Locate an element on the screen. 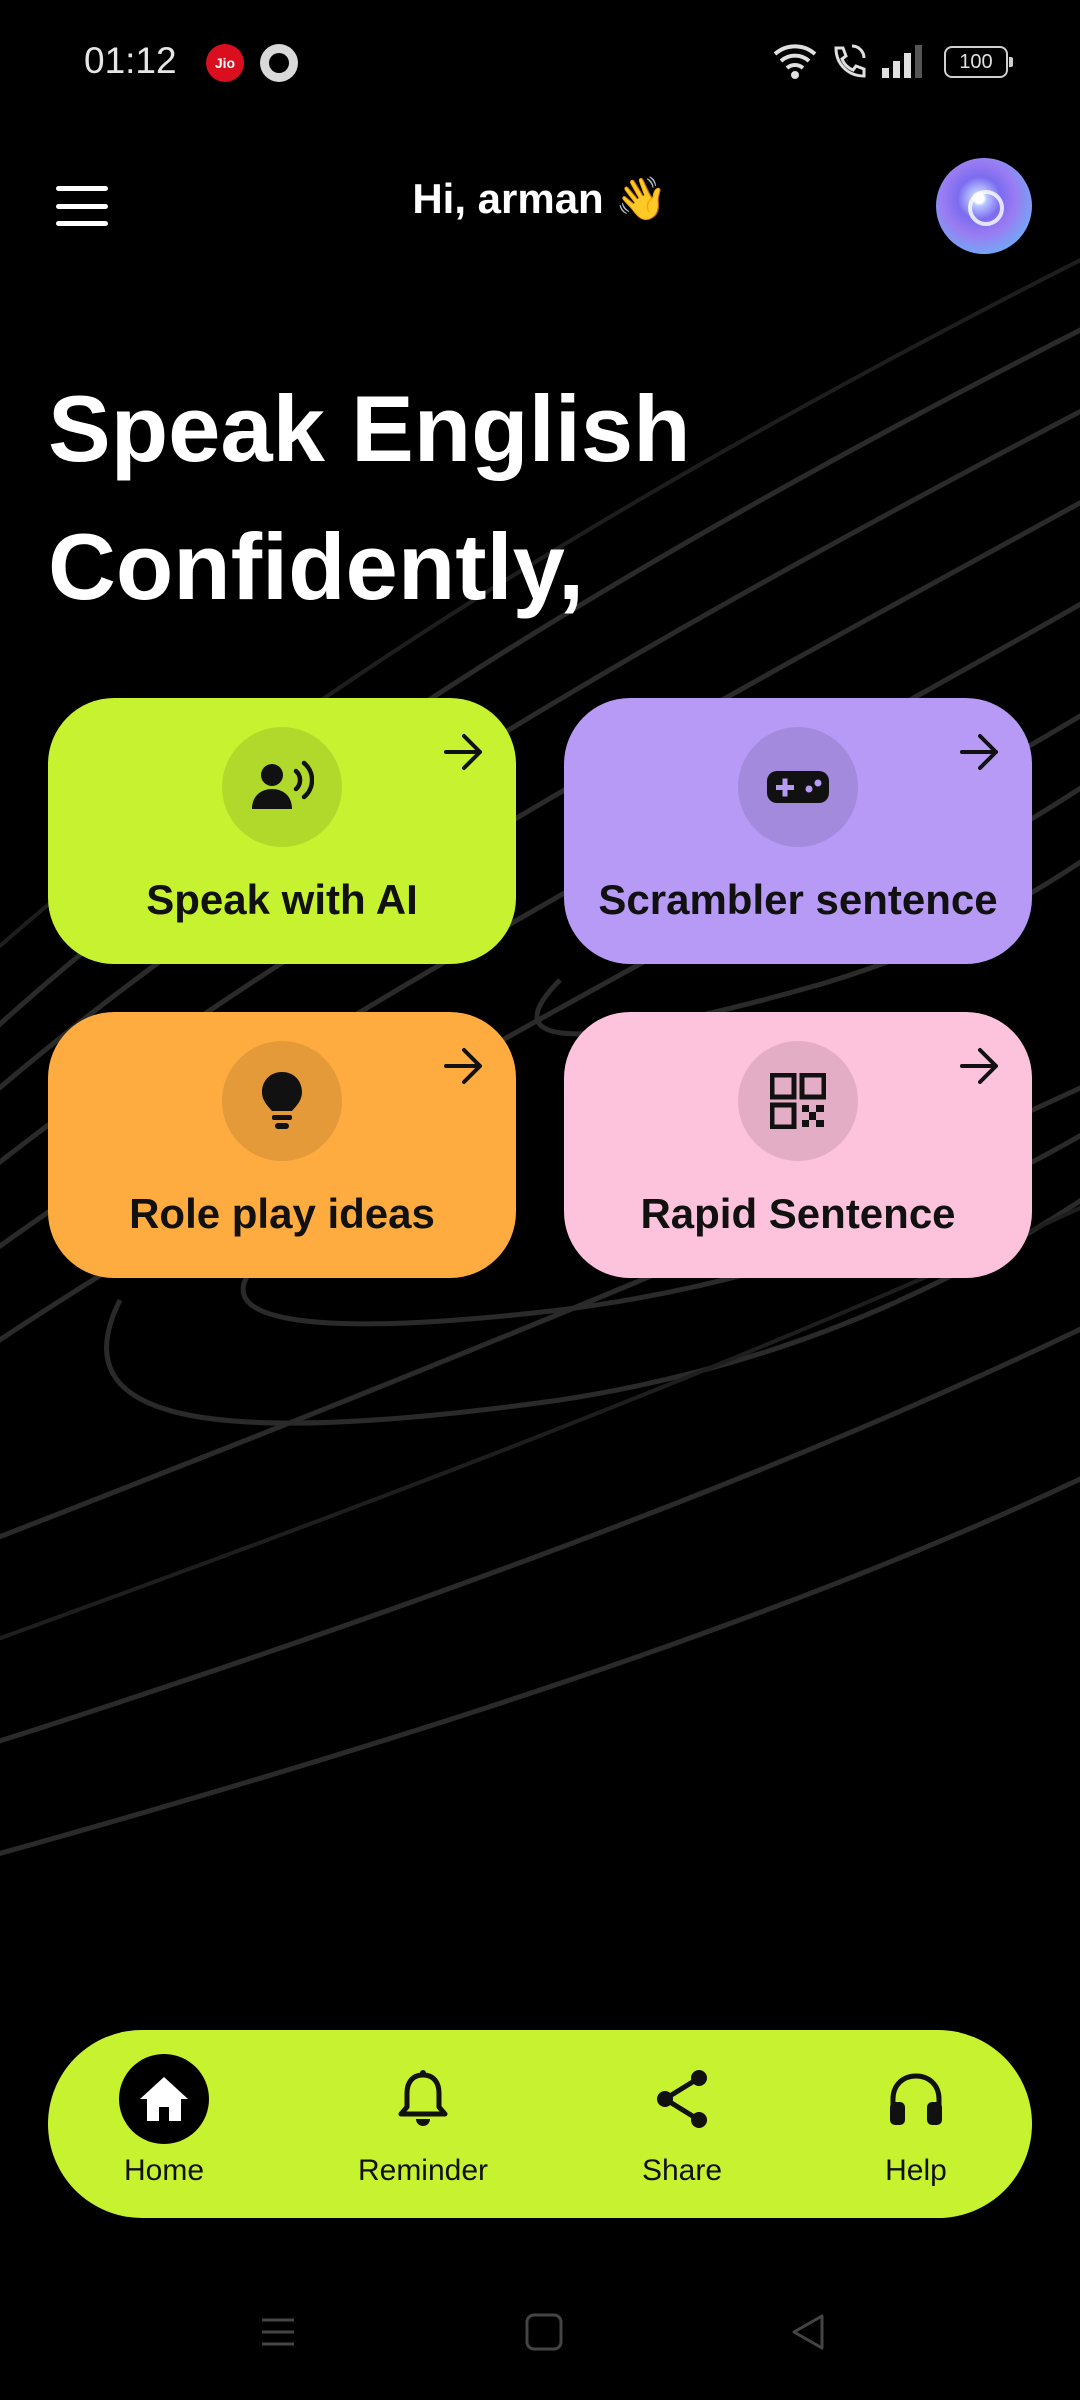 This screenshot has height=2400, width=1080. scrambler-sentence-card: Scrambler sentence is located at coordinates (798, 831).